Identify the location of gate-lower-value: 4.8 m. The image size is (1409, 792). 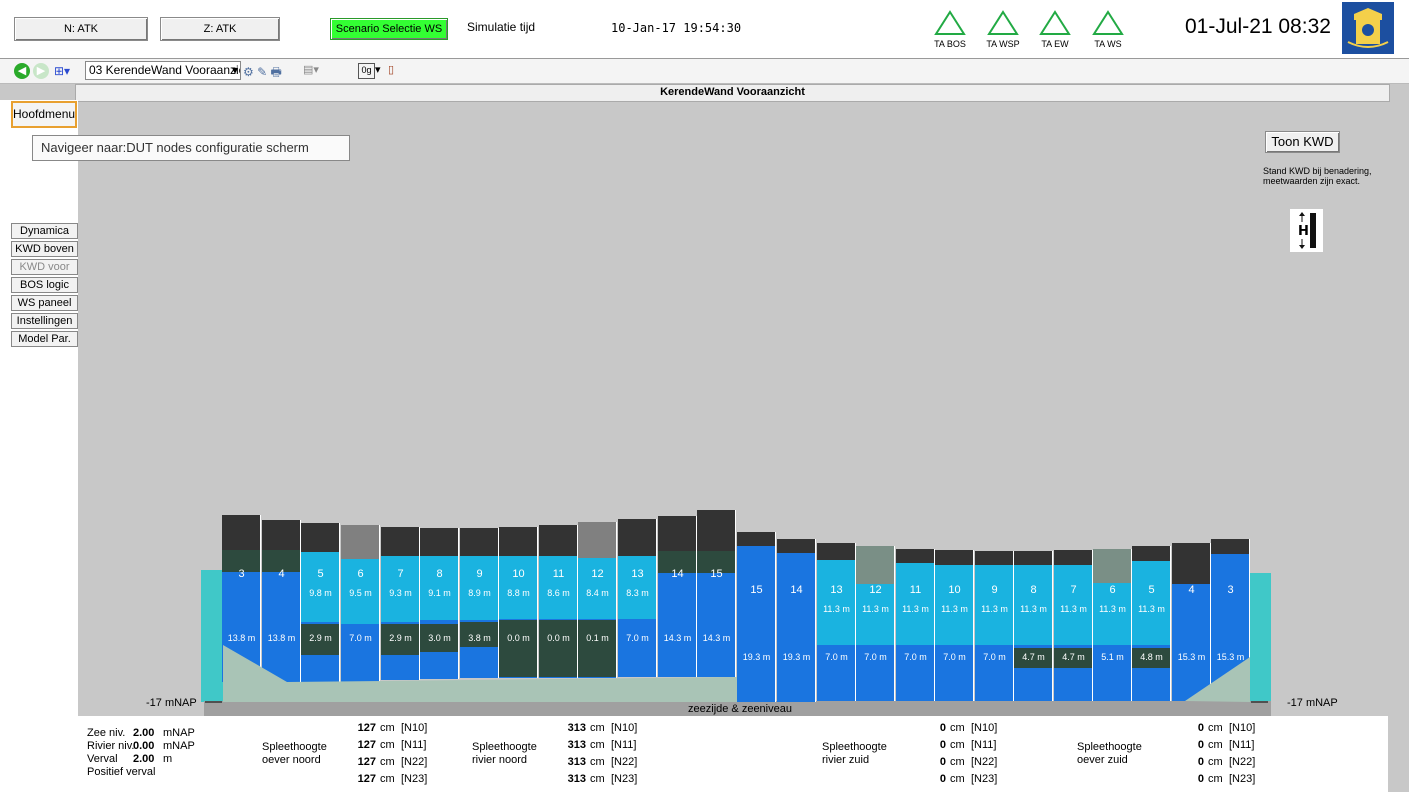
(1151, 657).